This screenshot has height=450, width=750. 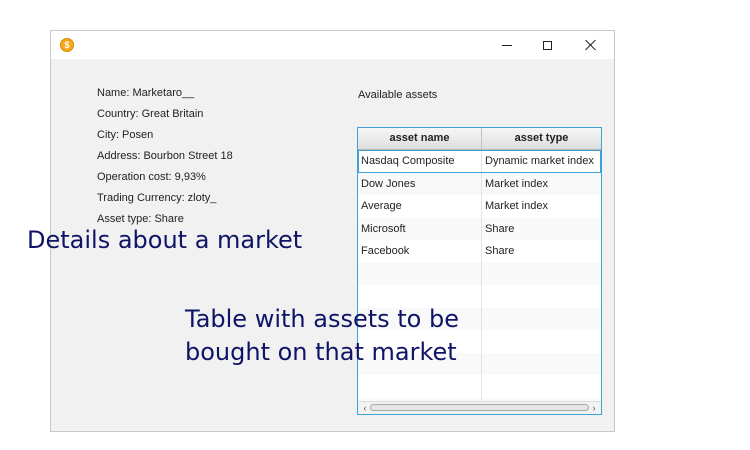 What do you see at coordinates (125, 135) in the screenshot?
I see `market-city: City: Posen` at bounding box center [125, 135].